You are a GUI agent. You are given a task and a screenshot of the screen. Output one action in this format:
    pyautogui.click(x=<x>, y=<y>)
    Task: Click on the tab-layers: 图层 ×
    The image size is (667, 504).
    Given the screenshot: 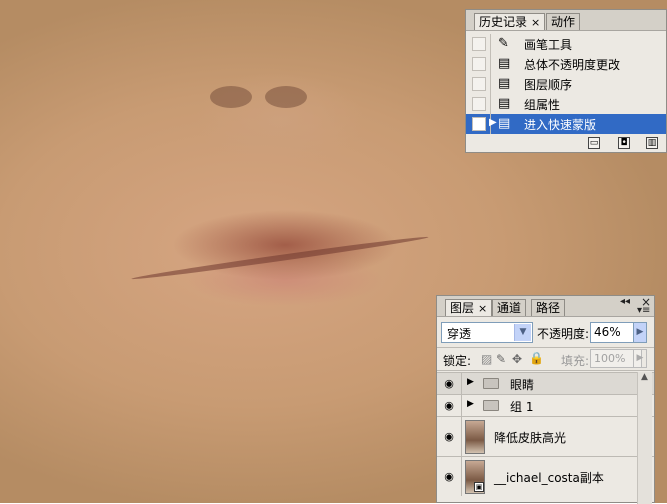 What is the action you would take?
    pyautogui.click(x=469, y=307)
    